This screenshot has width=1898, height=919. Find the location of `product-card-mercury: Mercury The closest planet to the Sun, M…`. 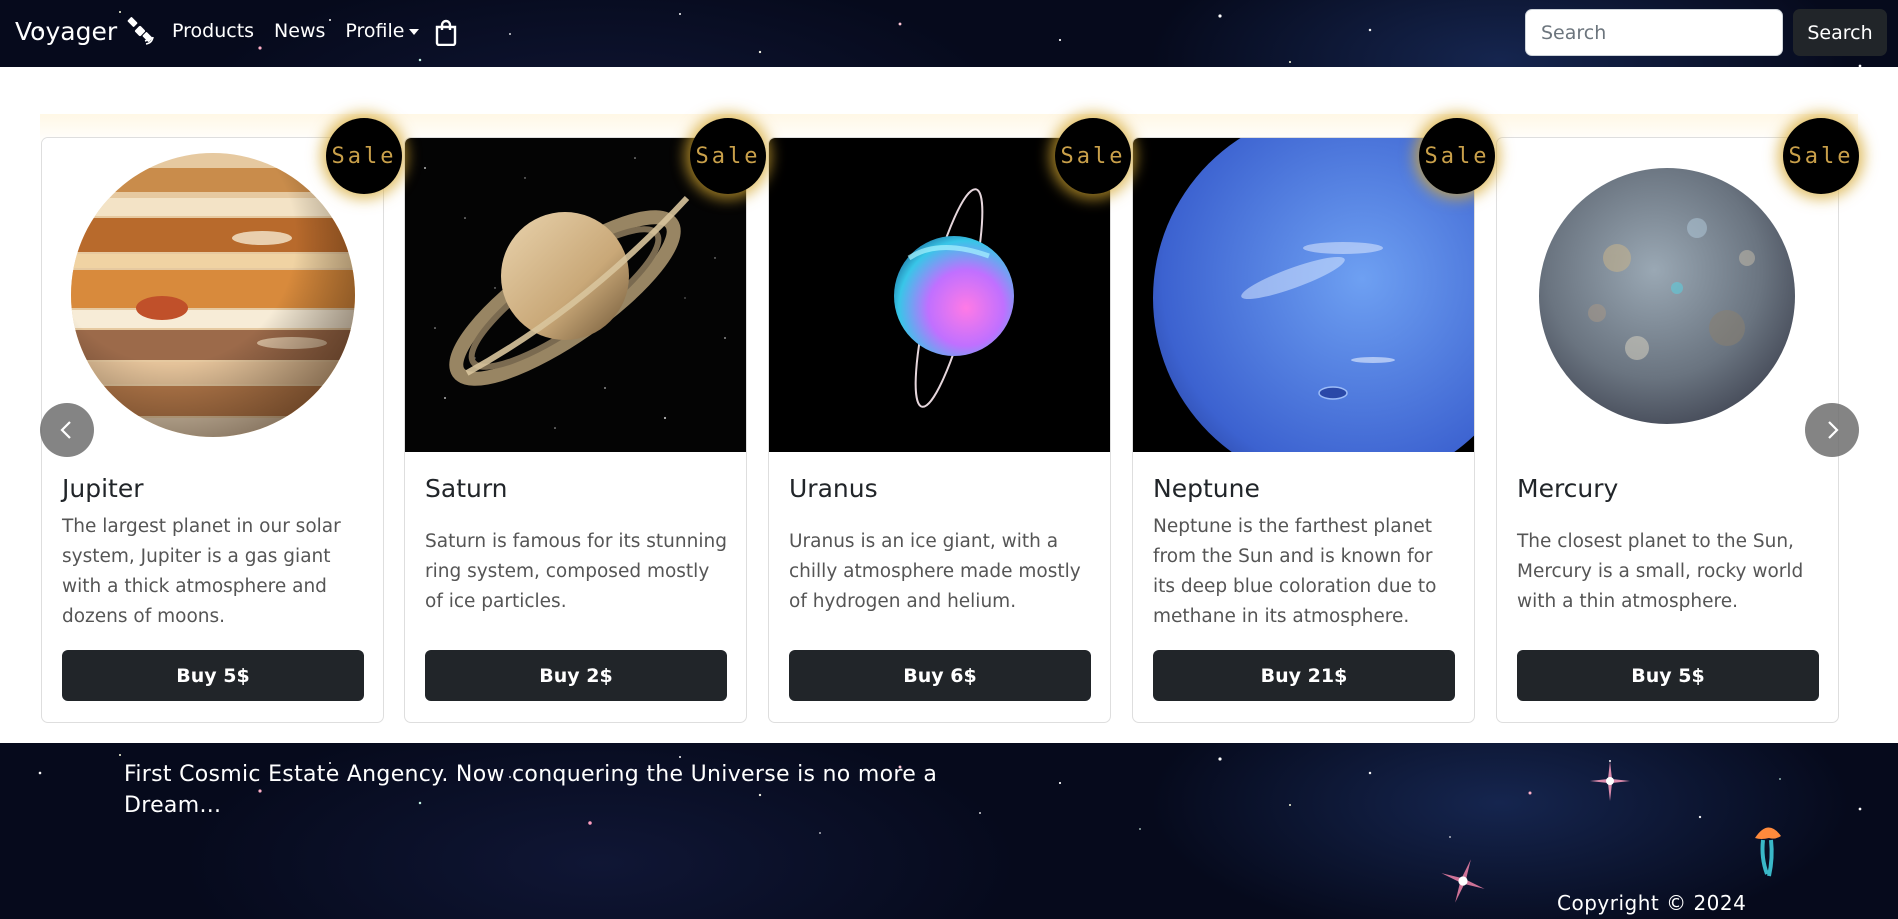

product-card-mercury: Mercury The closest planet to the Sun, M… is located at coordinates (1667, 430).